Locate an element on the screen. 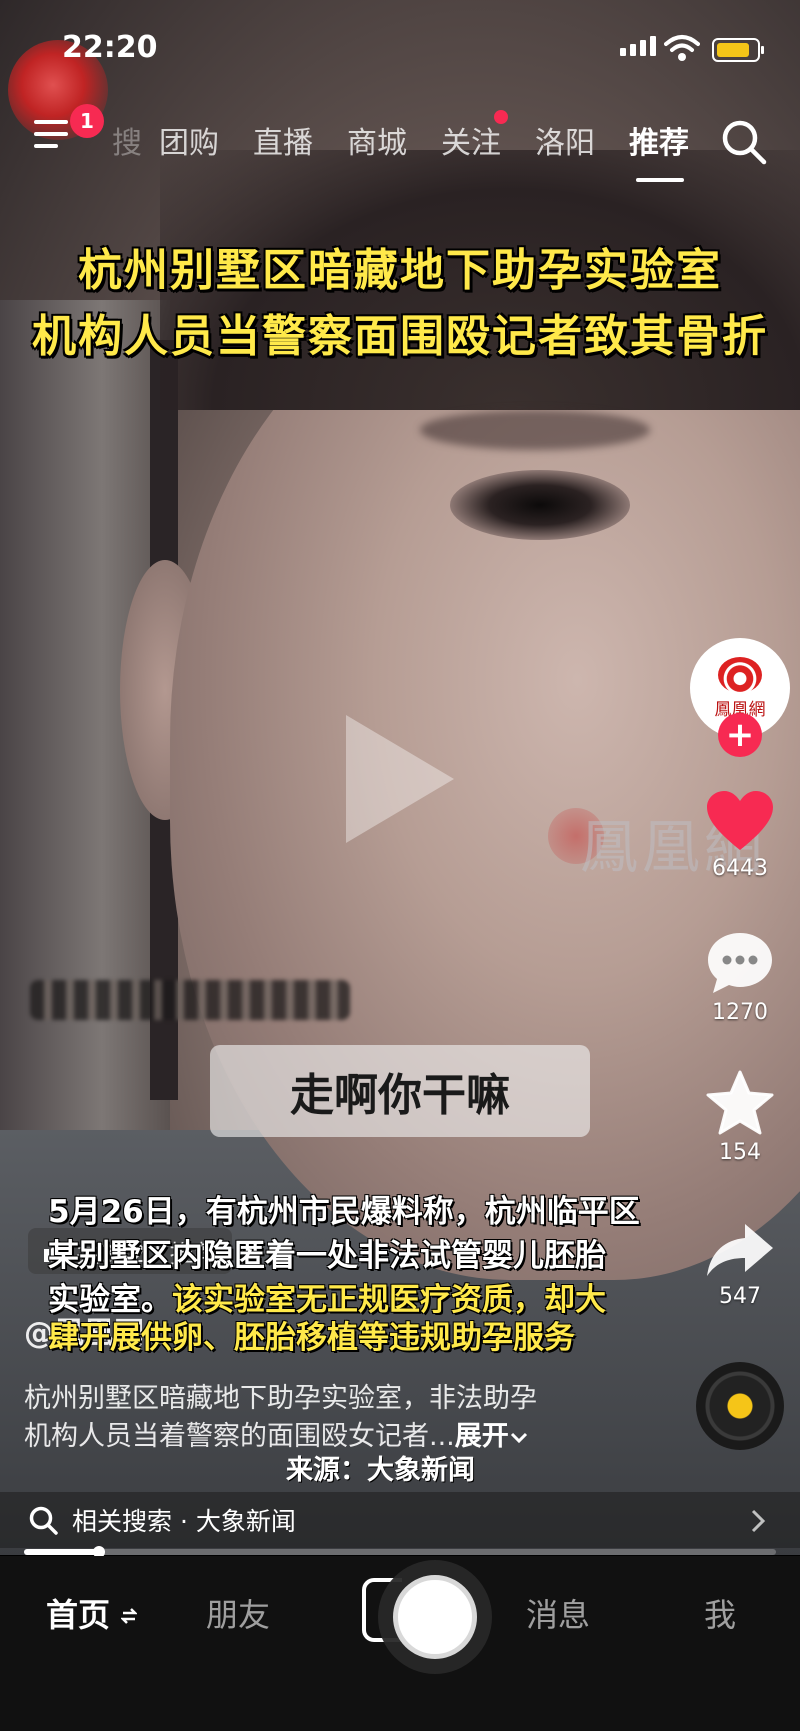 Image resolution: width=800 pixels, height=1731 pixels. like-button: 6443 is located at coordinates (740, 835).